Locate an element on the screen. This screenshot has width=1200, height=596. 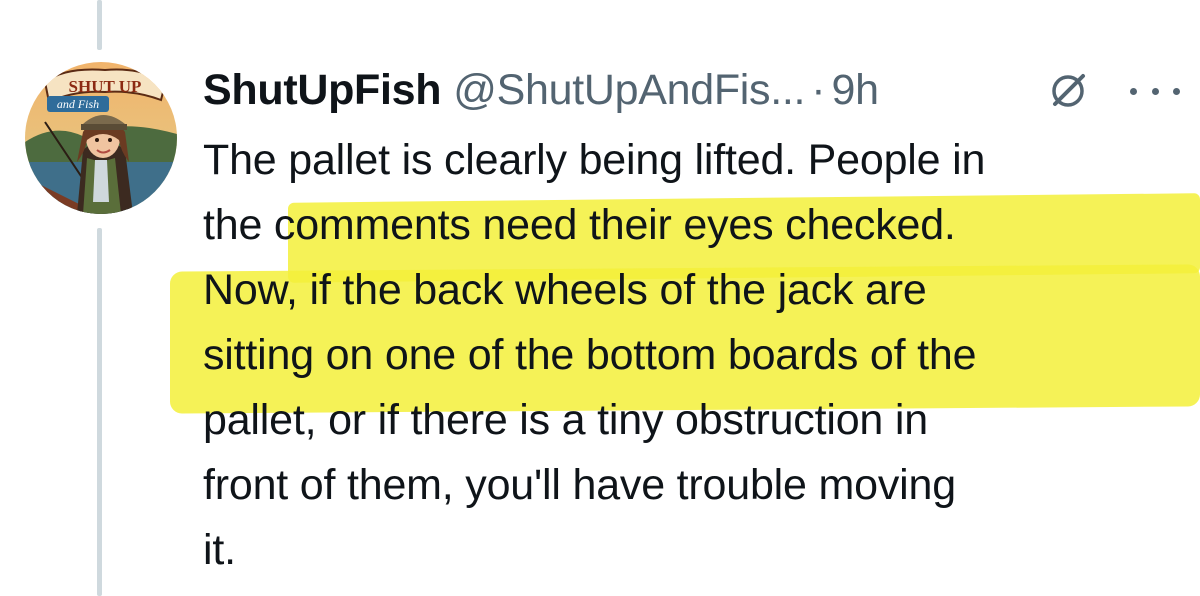
avatar: SHUT UP and Fish is located at coordinates (101, 138).